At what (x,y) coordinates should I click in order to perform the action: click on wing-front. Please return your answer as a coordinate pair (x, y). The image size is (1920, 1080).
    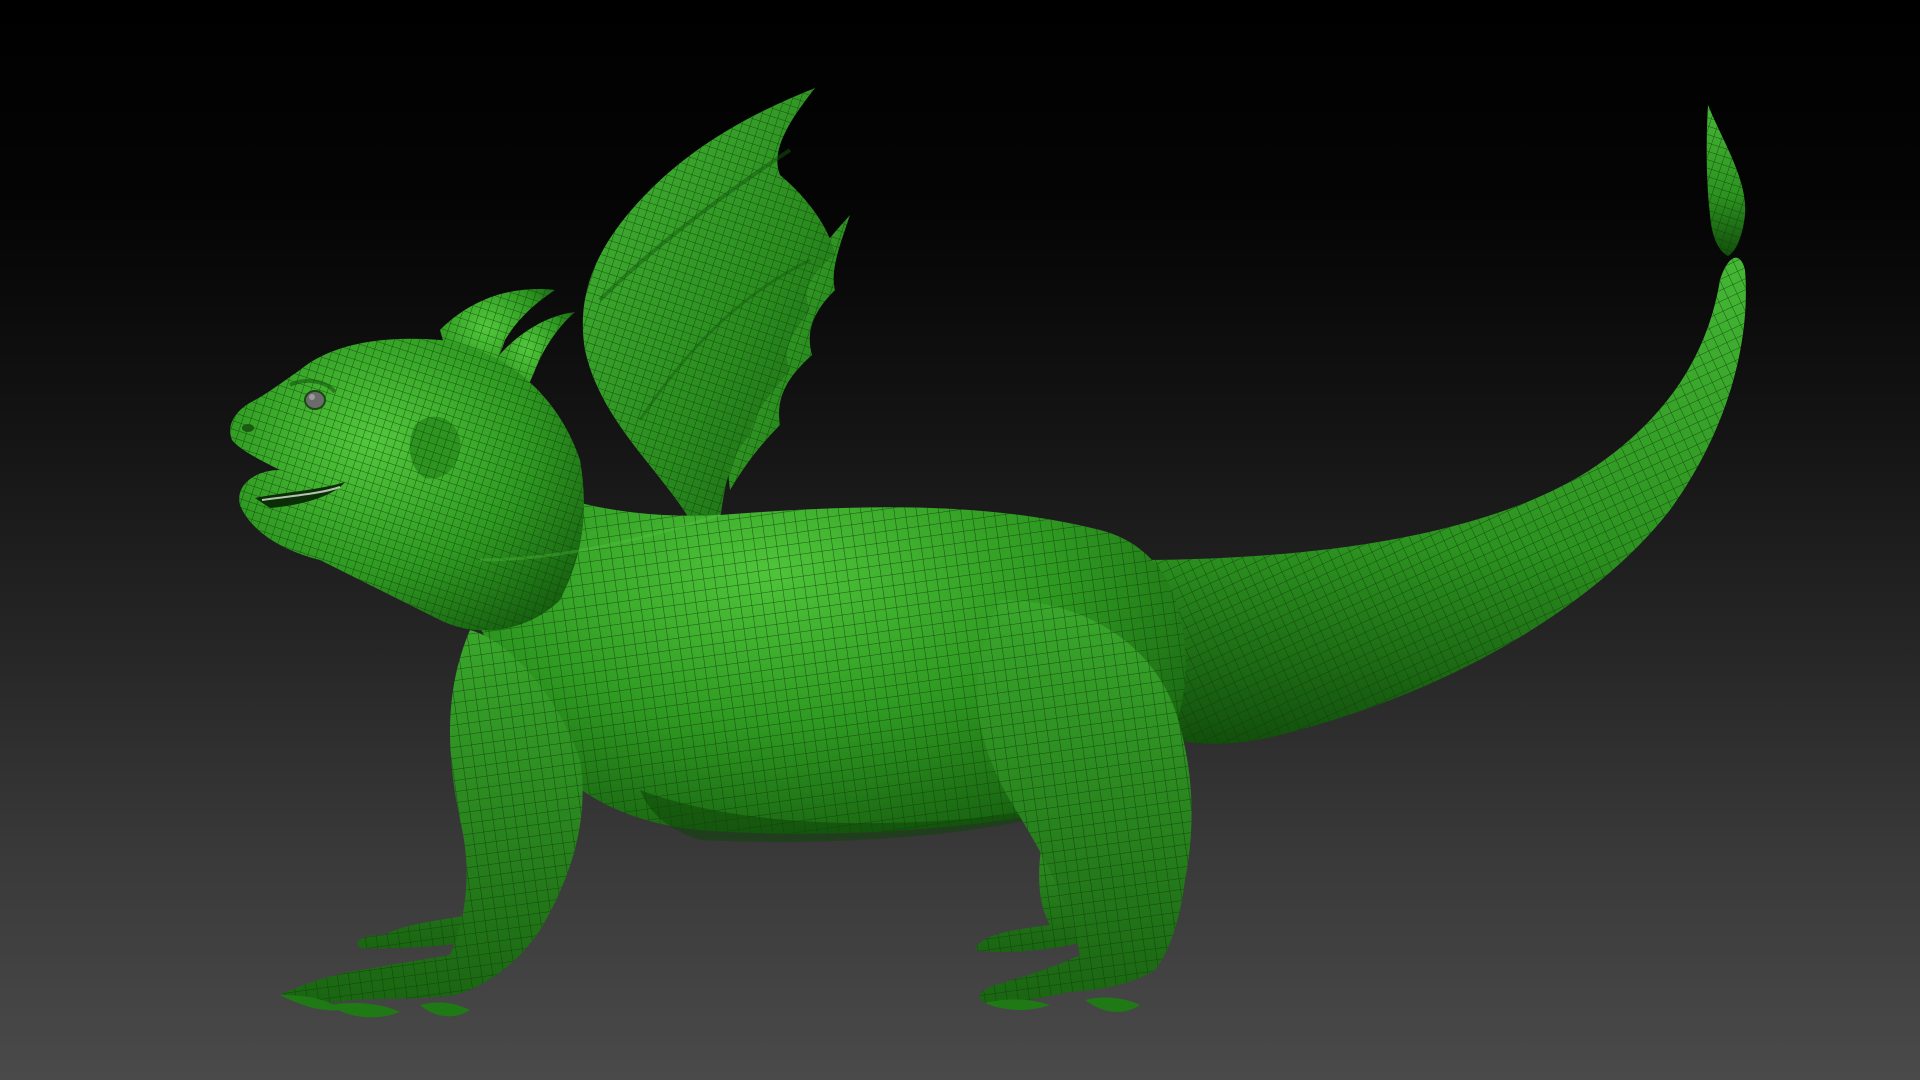
    Looking at the image, I should click on (708, 304).